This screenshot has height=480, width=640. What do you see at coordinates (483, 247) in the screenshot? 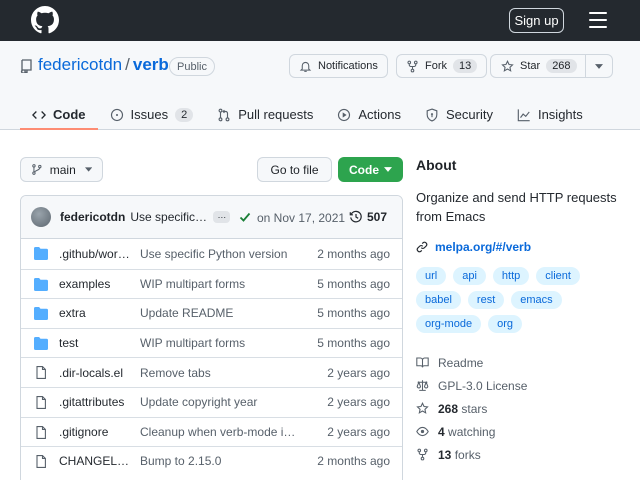
I see `homepage-link-text: melpa.org/#/verb` at bounding box center [483, 247].